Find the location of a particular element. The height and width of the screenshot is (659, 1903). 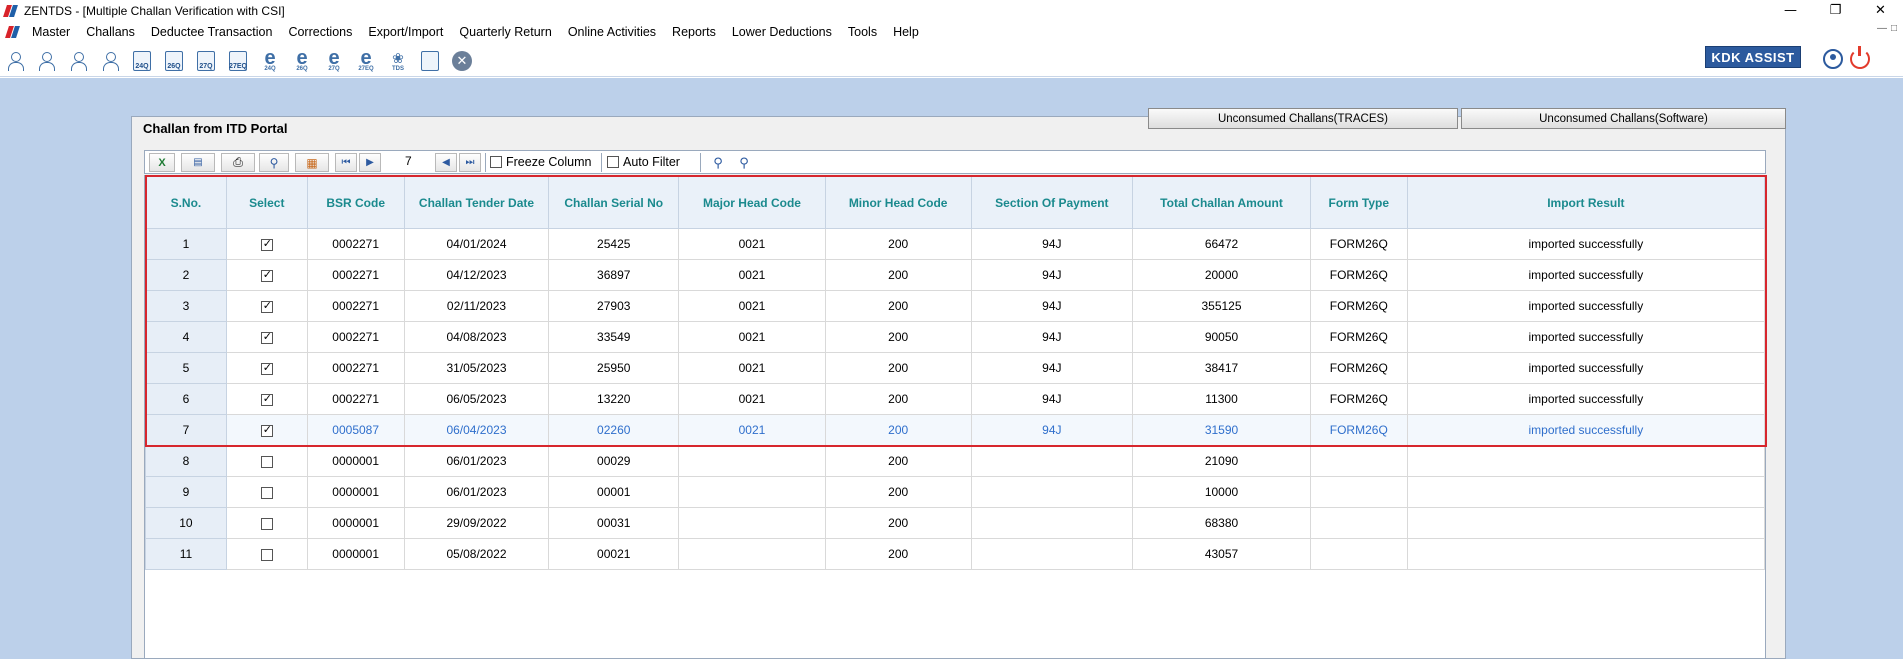

e-24q-icon: e 24Q is located at coordinates (270, 60).